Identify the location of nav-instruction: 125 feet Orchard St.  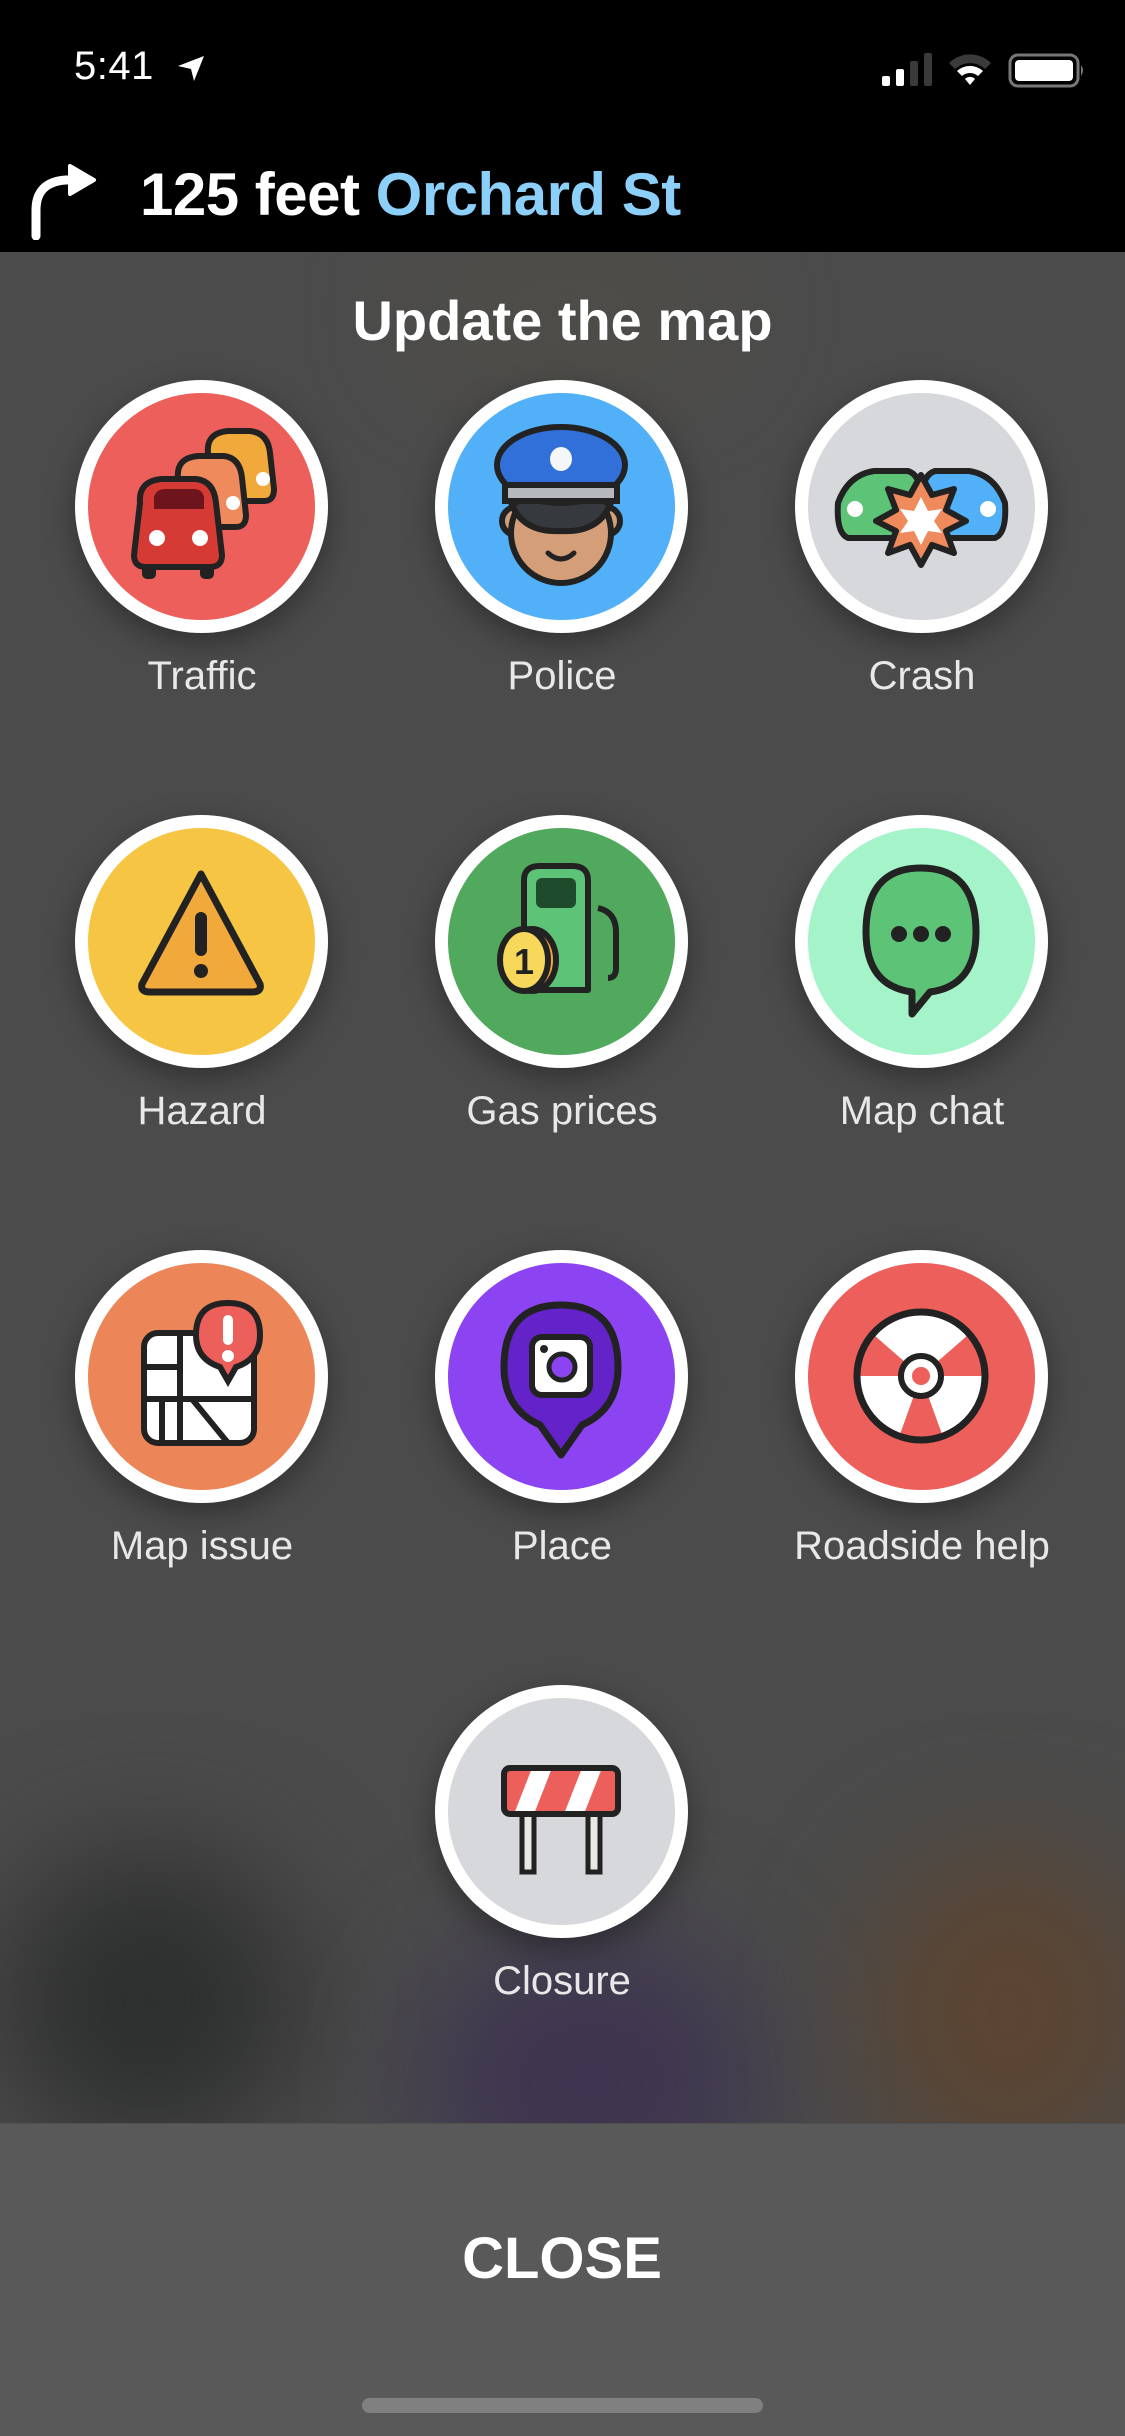
(410, 194).